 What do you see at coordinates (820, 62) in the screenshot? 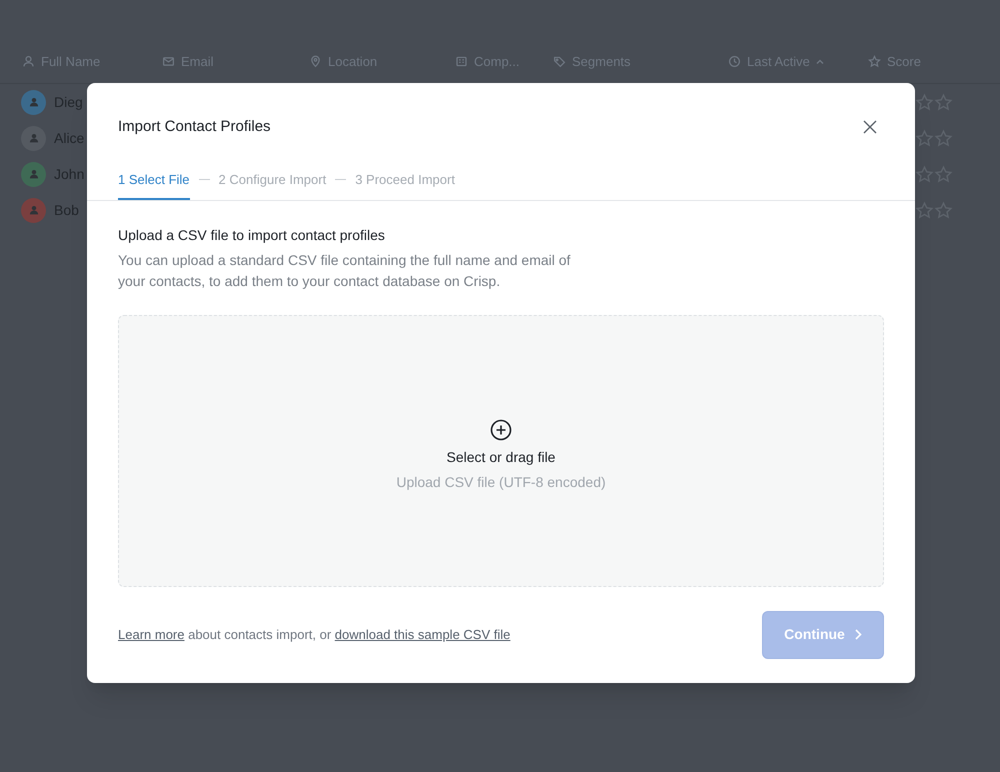
I see `caret-icon` at bounding box center [820, 62].